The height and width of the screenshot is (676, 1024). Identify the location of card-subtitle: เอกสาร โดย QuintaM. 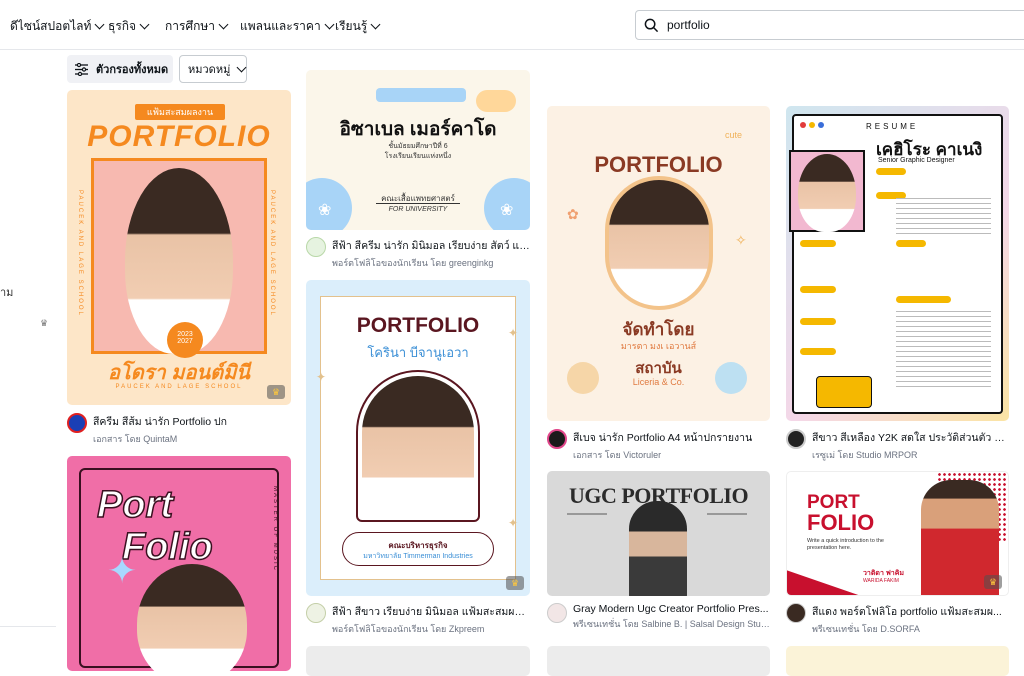
(160, 439).